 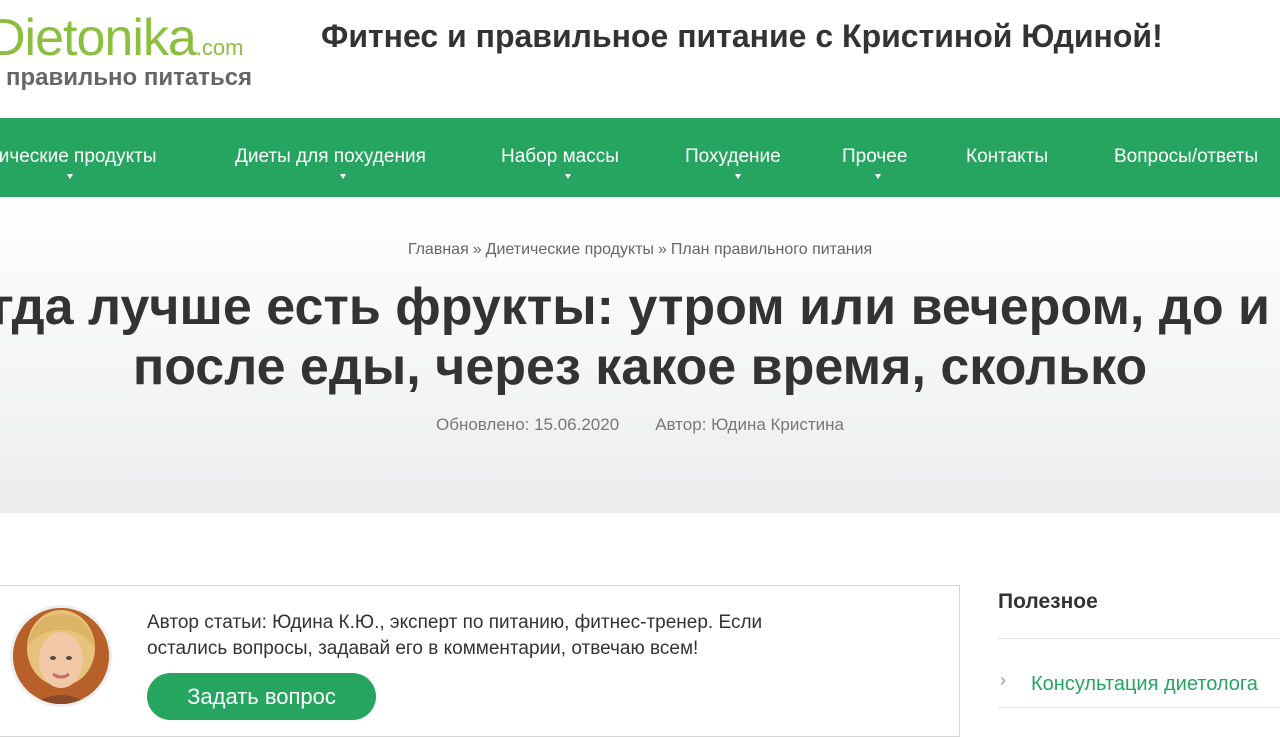 I want to click on avatar, so click(x=61, y=656).